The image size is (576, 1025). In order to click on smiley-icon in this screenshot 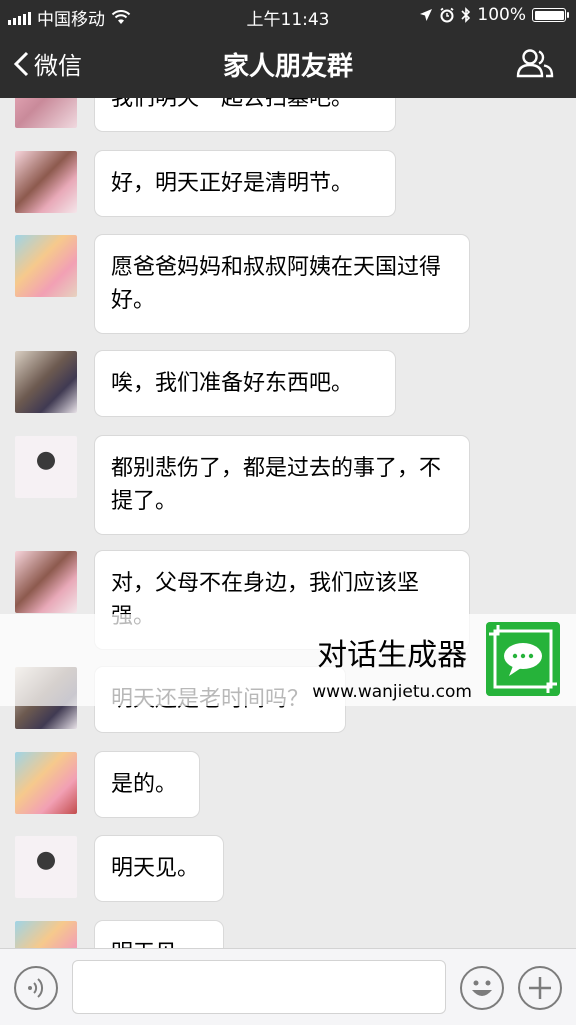, I will do `click(482, 988)`.